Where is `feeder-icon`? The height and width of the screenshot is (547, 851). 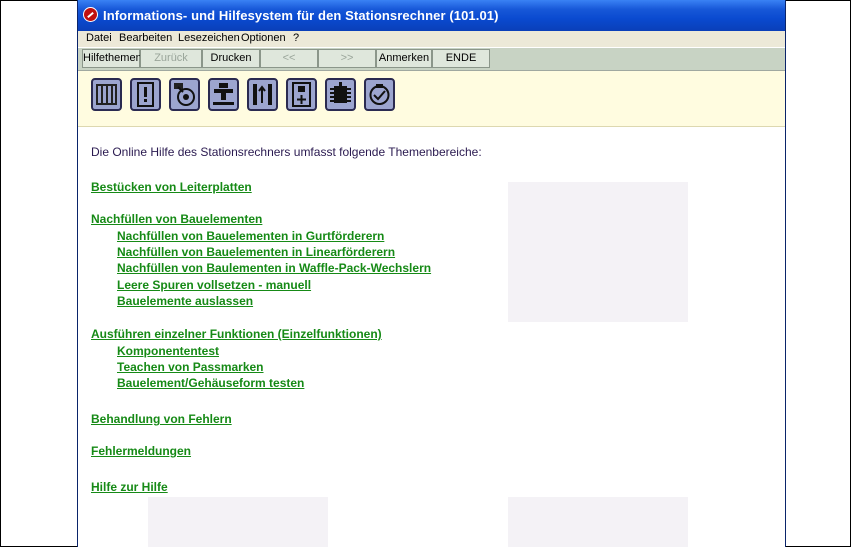 feeder-icon is located at coordinates (106, 94).